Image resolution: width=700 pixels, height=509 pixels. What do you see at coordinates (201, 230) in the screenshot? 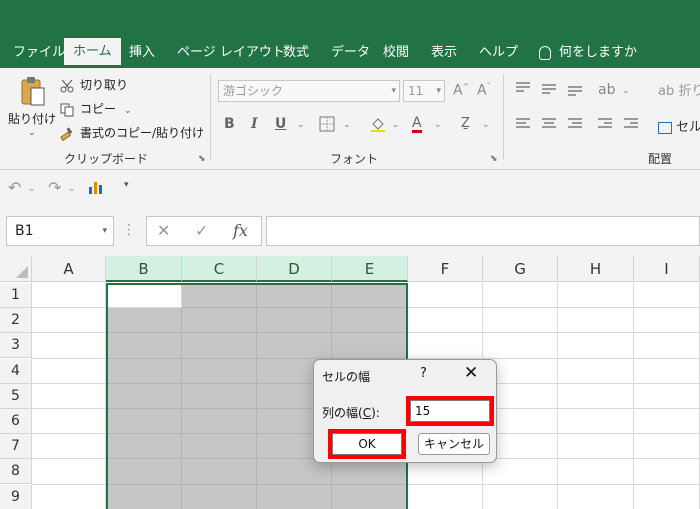
I see `enter-entry-icon: ✓` at bounding box center [201, 230].